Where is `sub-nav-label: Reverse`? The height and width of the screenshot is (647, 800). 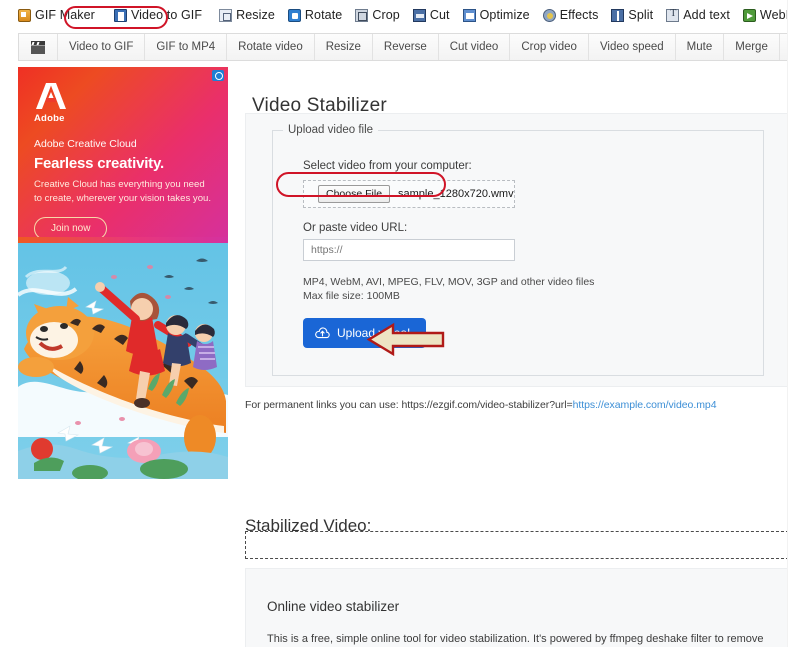 sub-nav-label: Reverse is located at coordinates (405, 47).